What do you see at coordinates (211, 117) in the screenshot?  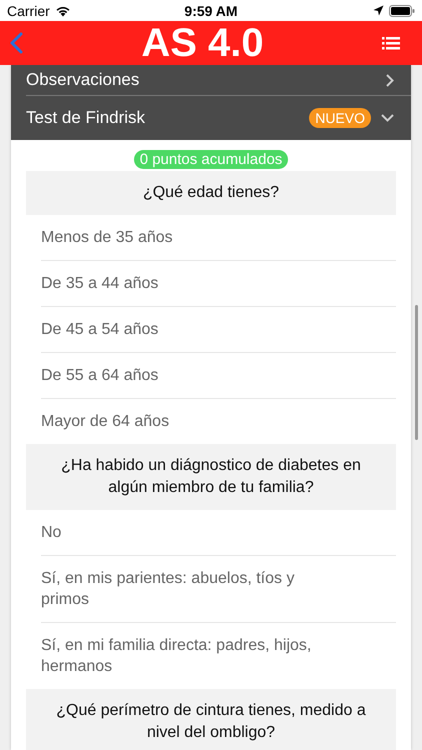 I see `section-row: Test de Findrisk NUEVO` at bounding box center [211, 117].